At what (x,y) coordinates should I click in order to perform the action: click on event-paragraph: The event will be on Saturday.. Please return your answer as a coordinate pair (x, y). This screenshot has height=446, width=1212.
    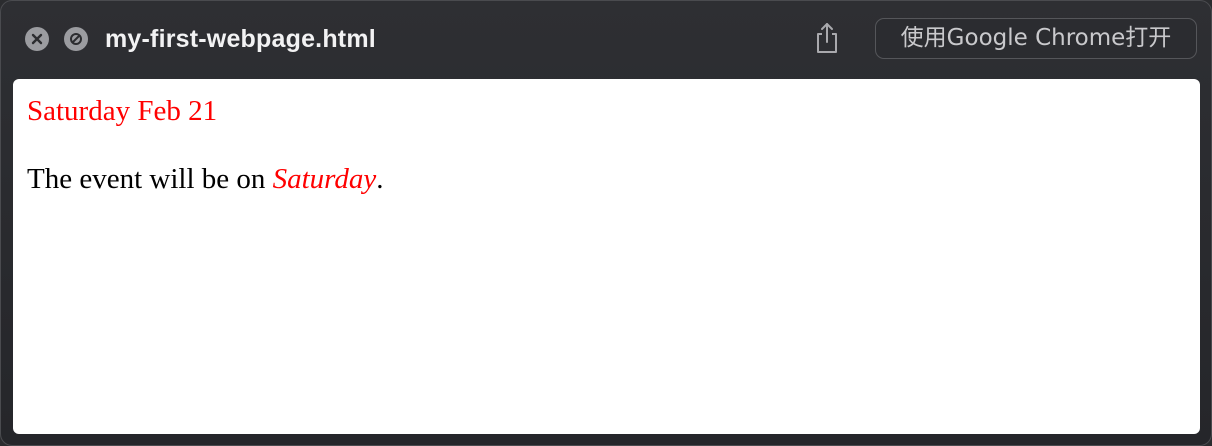
    Looking at the image, I should click on (205, 179).